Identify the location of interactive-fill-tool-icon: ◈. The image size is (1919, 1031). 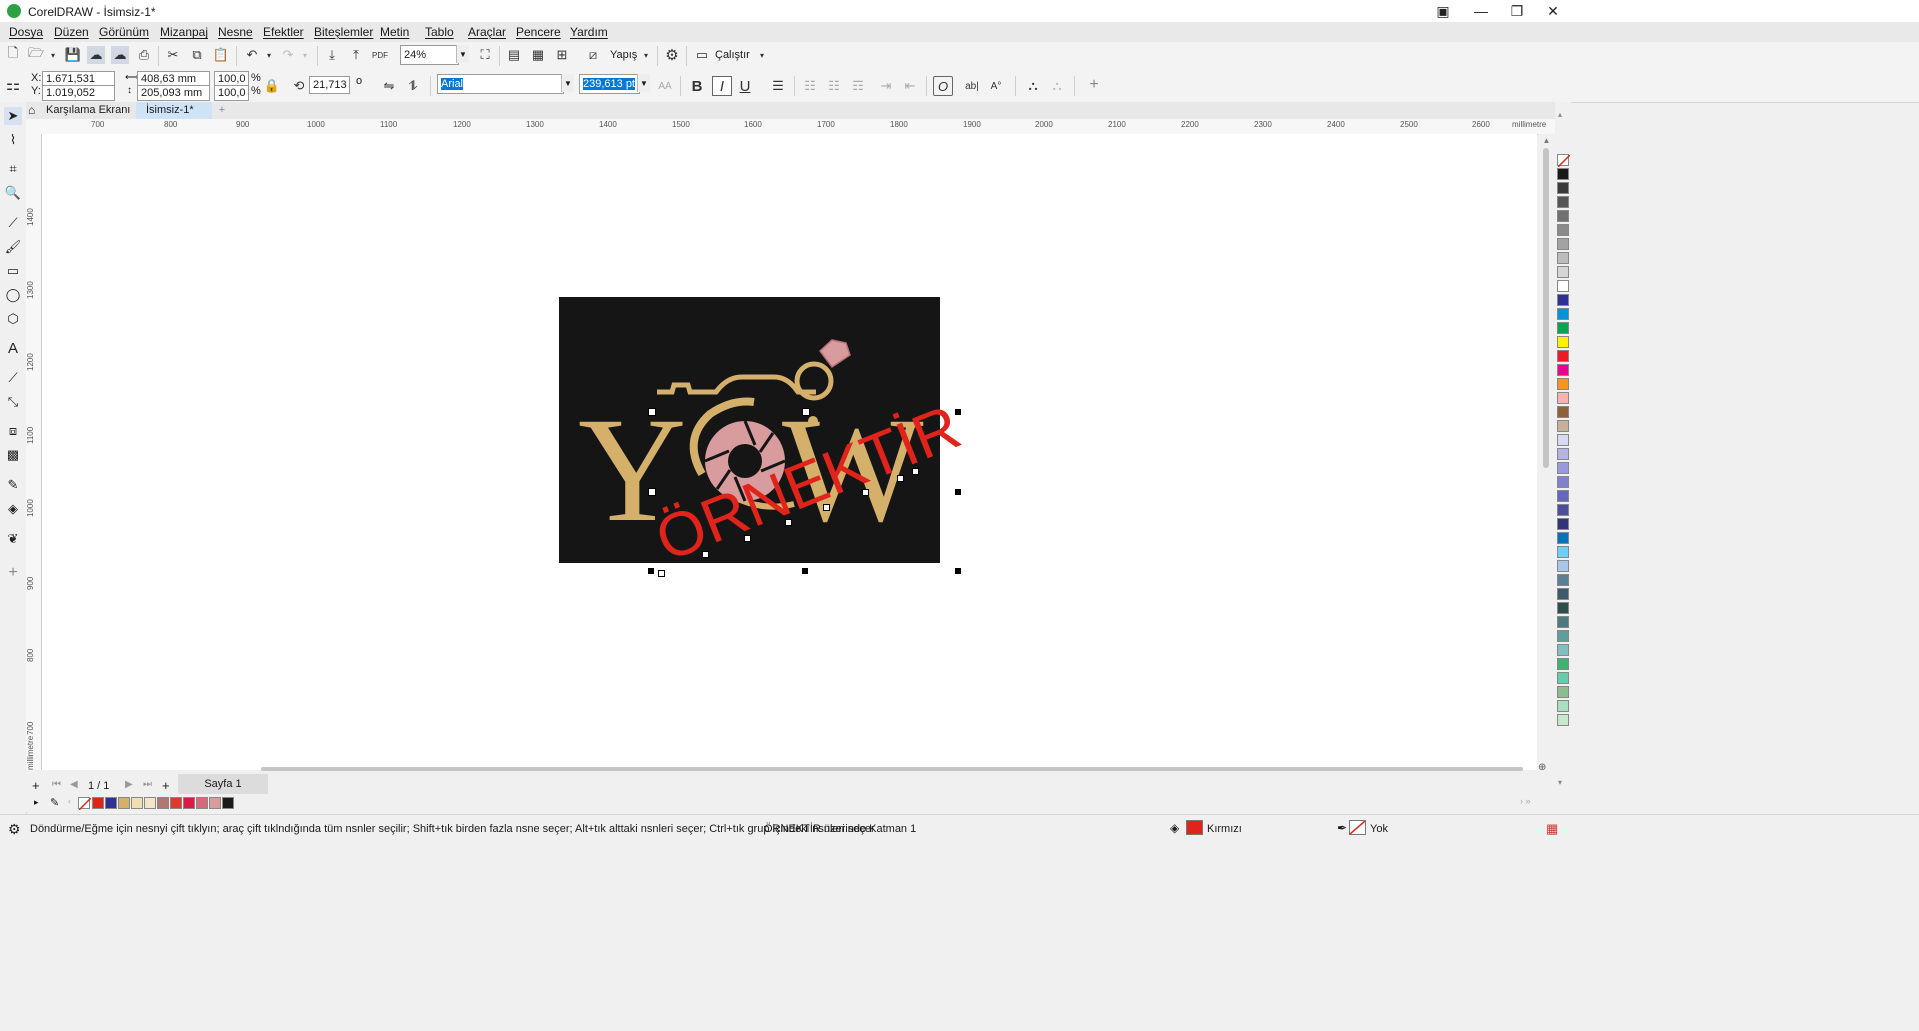
(13, 509).